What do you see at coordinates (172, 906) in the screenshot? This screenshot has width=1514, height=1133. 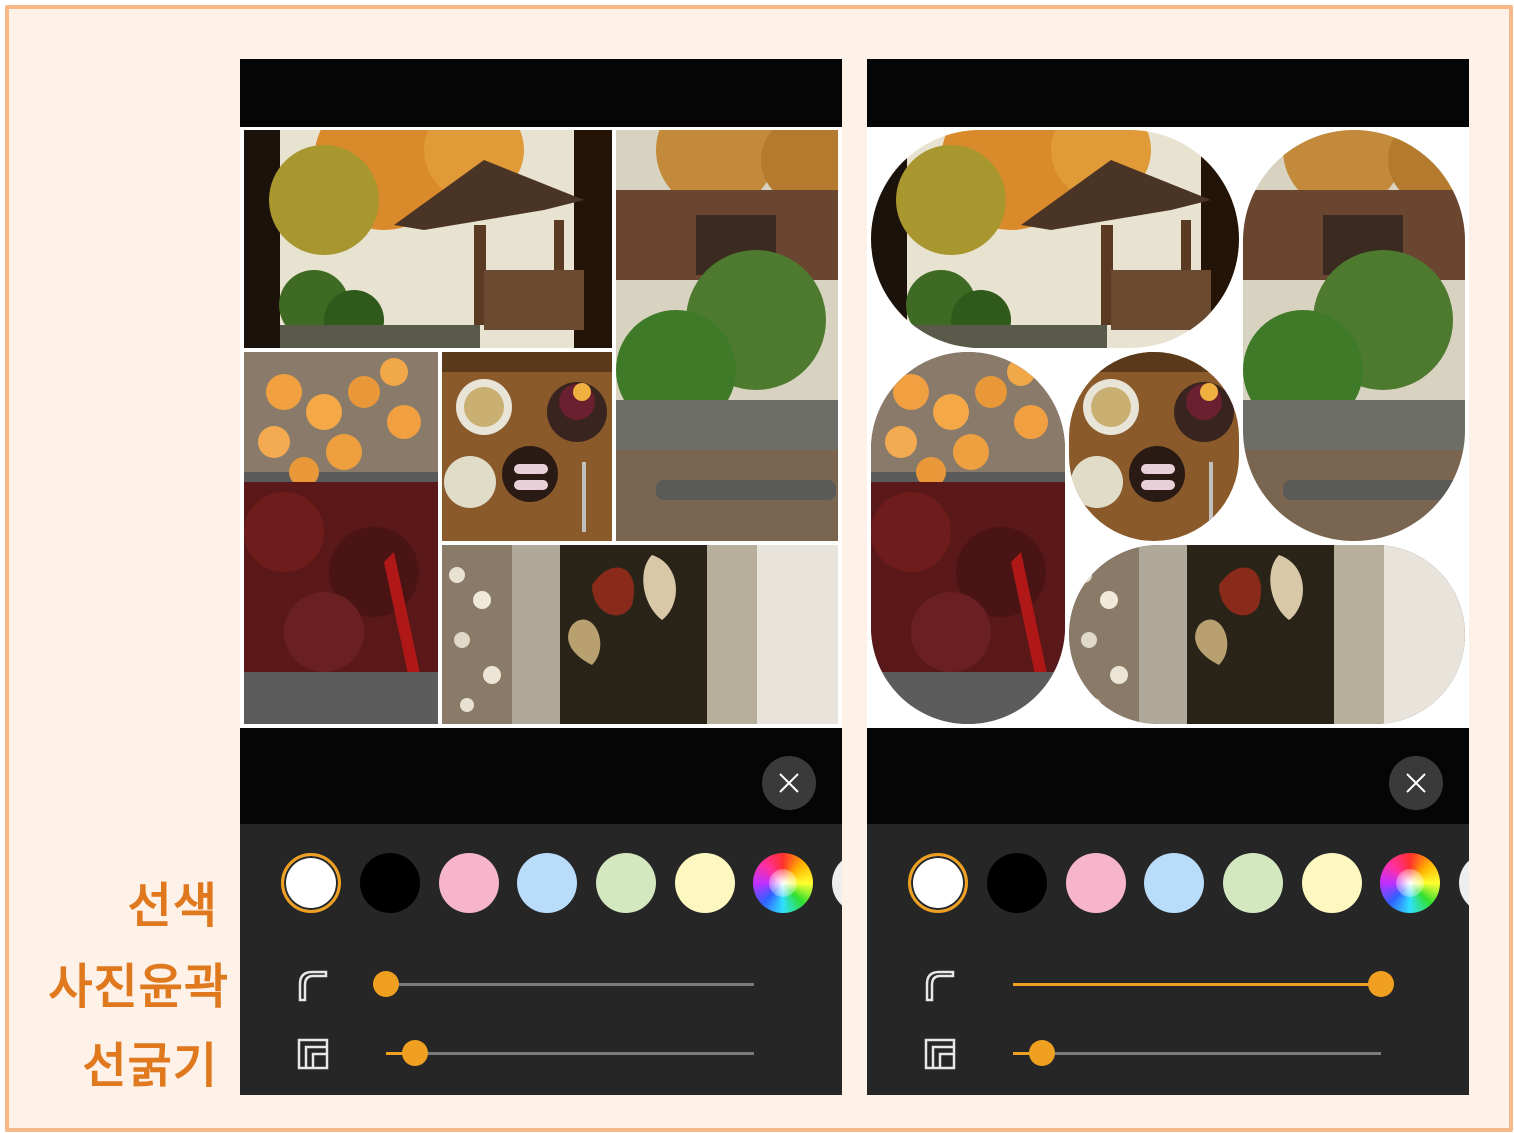 I see `label-line-color: 선색` at bounding box center [172, 906].